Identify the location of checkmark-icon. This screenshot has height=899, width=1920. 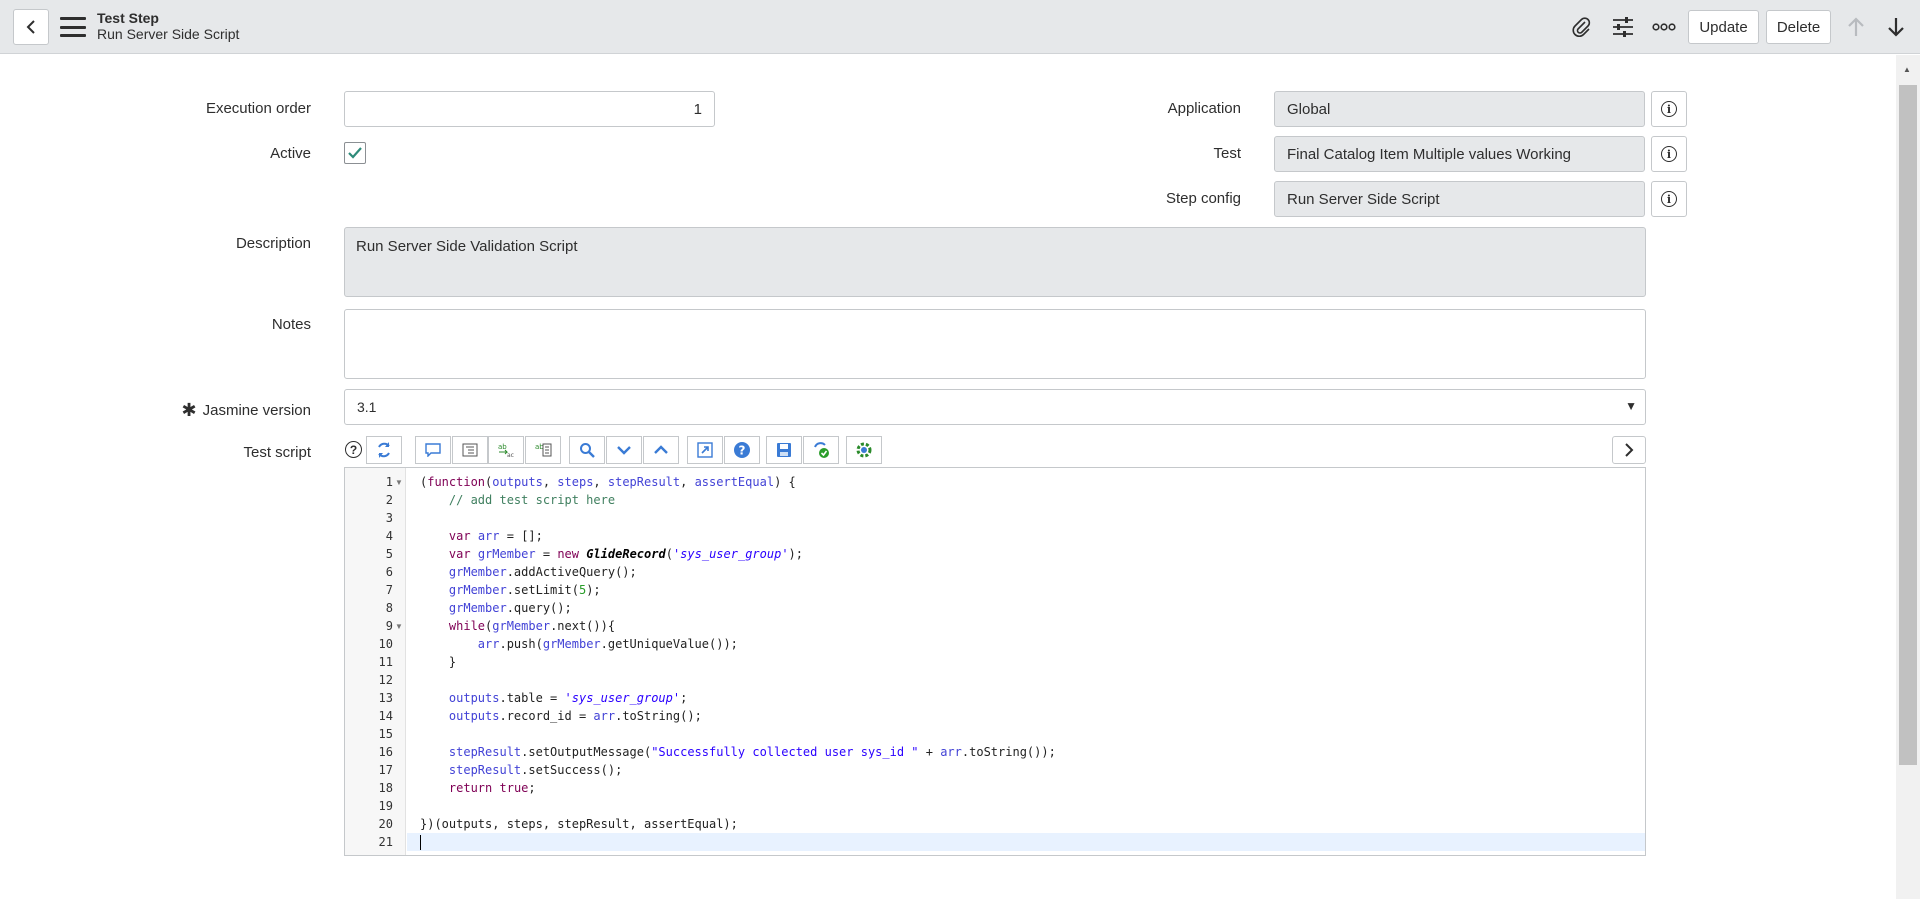
(355, 153).